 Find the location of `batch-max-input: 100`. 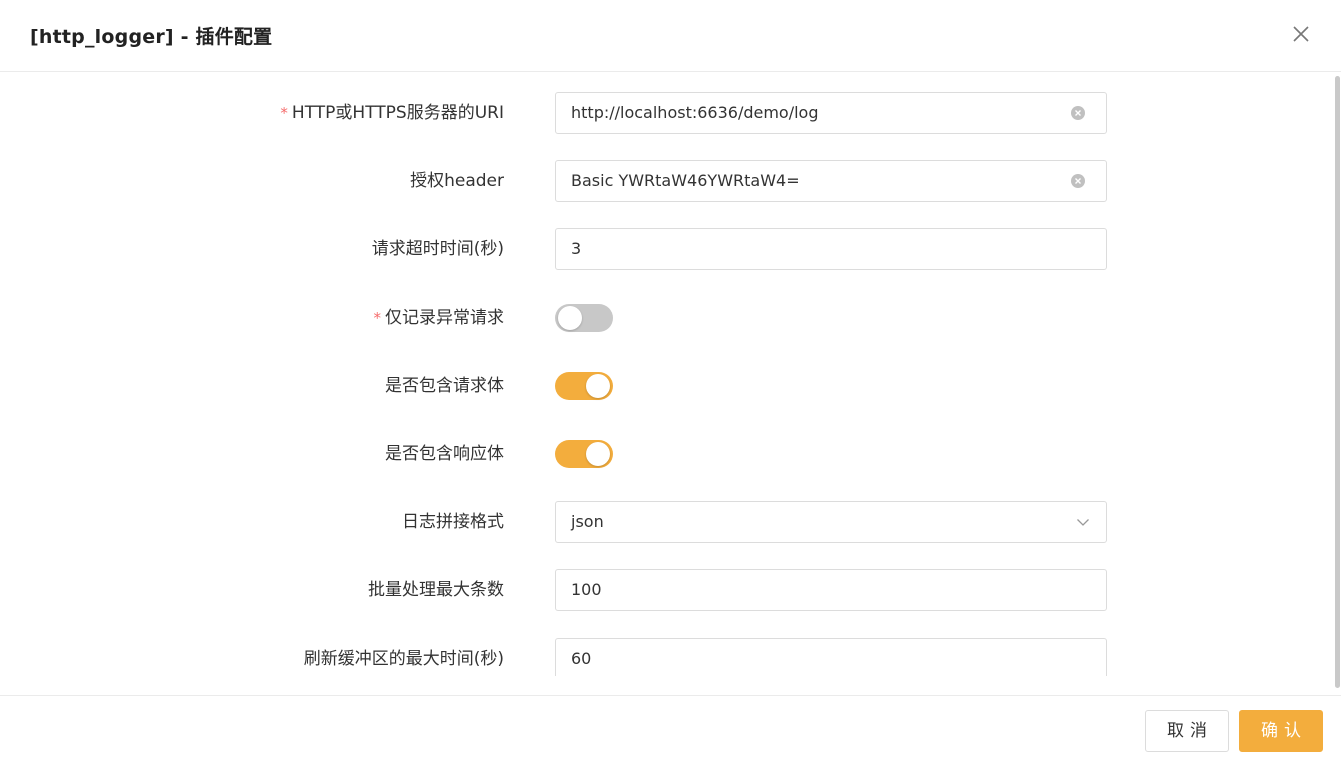

batch-max-input: 100 is located at coordinates (831, 590).